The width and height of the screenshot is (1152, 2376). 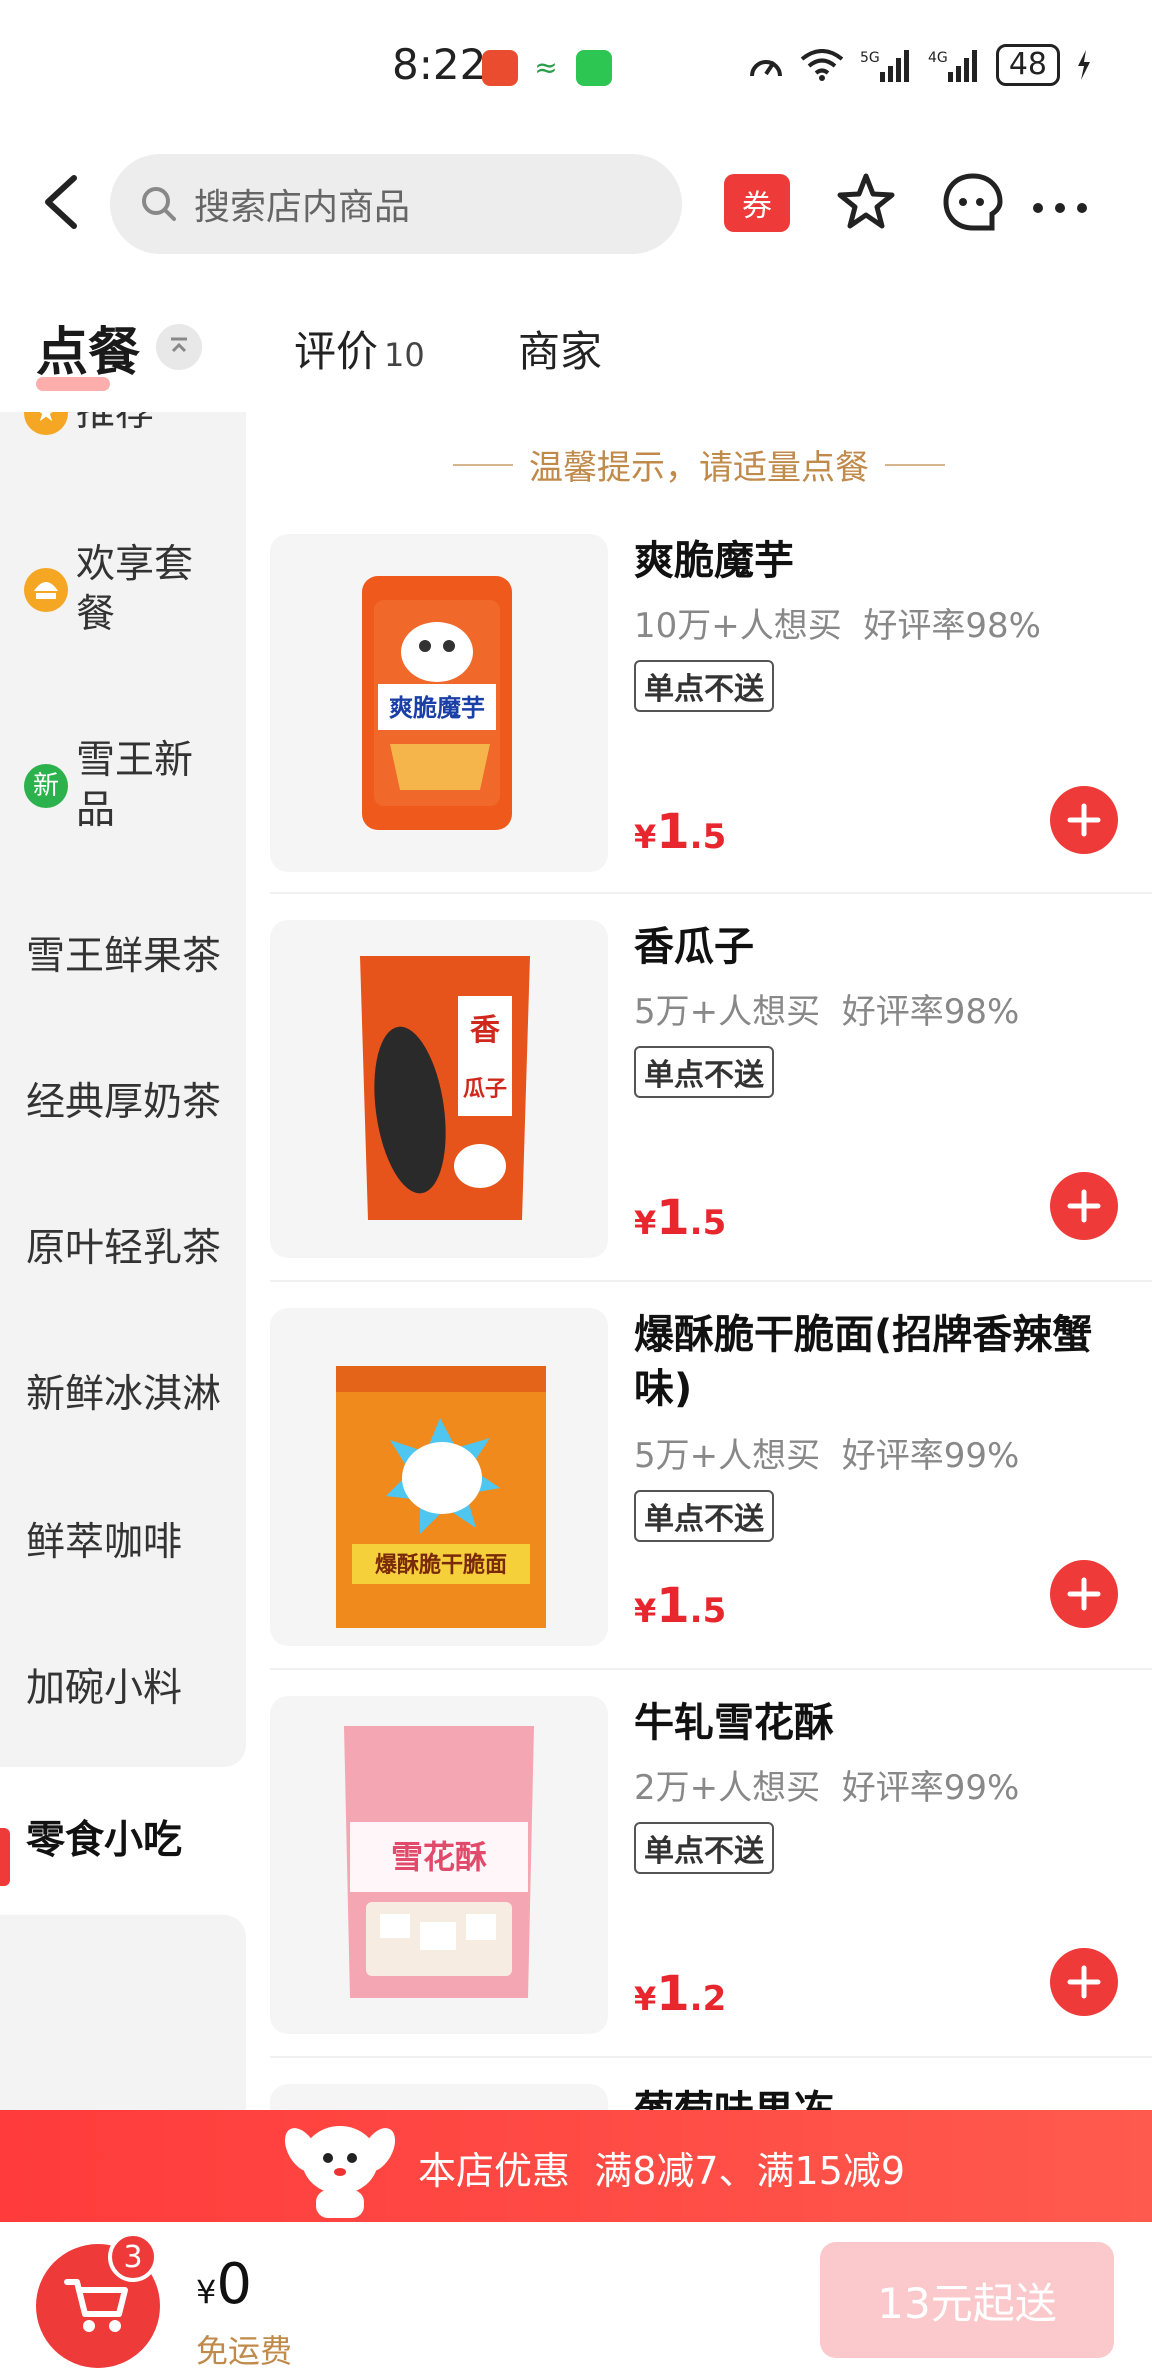 What do you see at coordinates (61, 202) in the screenshot?
I see `chevron-left-icon` at bounding box center [61, 202].